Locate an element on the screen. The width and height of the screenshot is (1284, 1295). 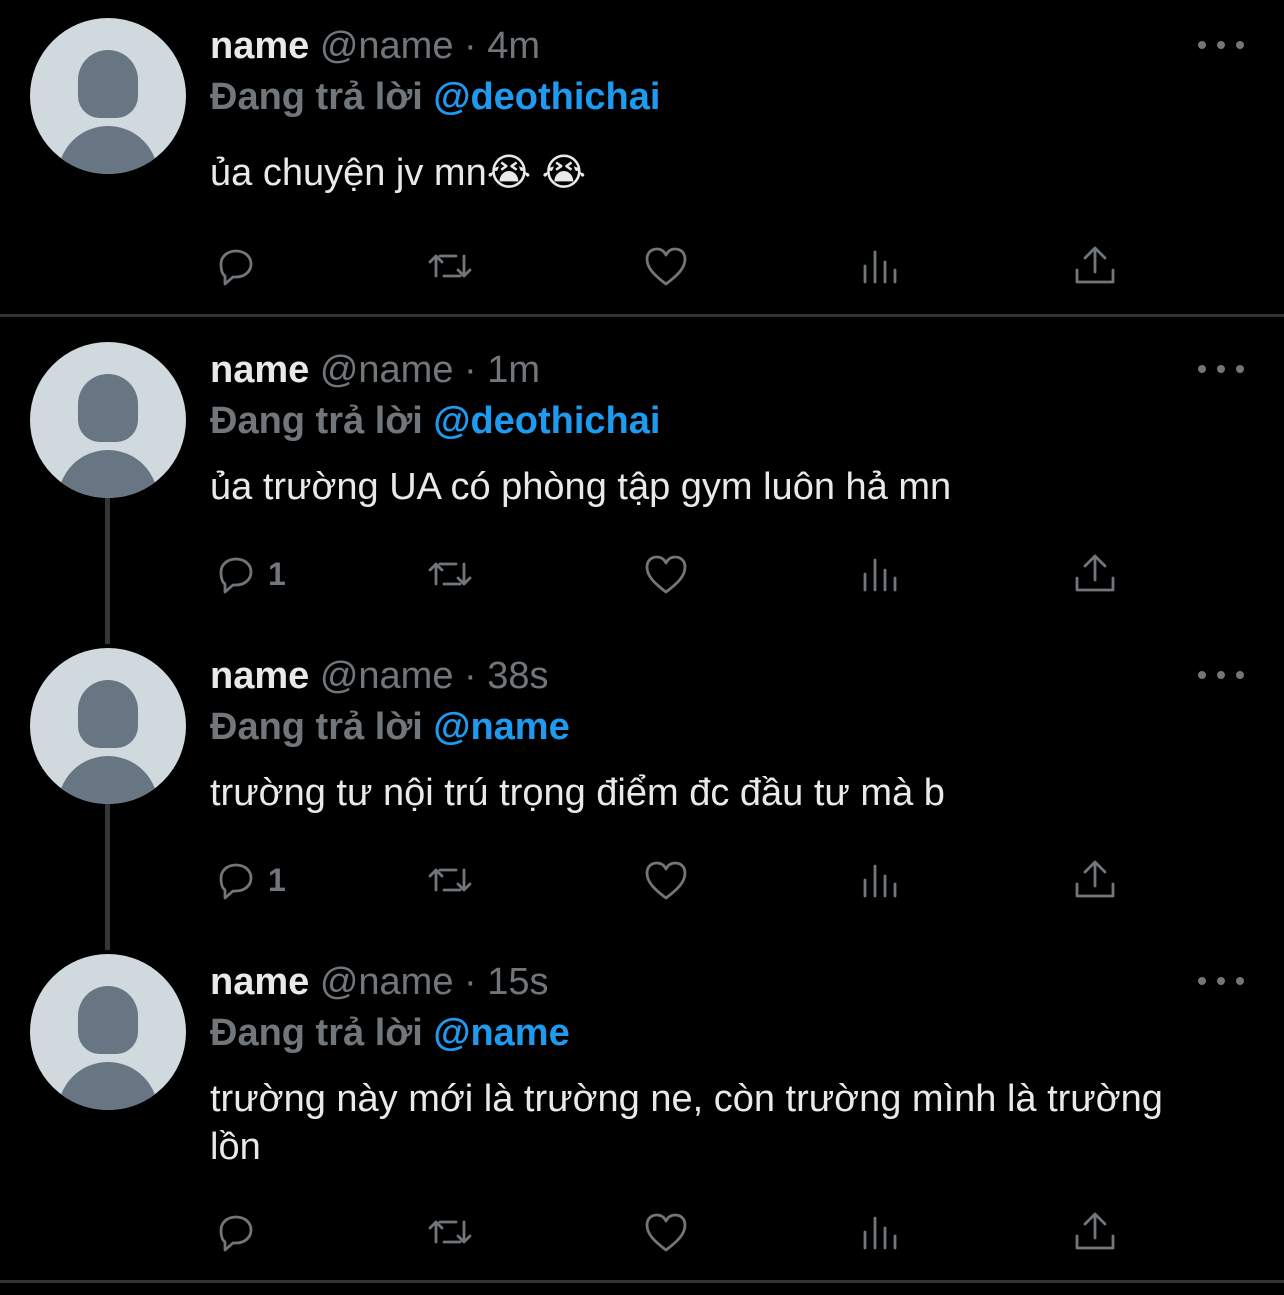
tweet-header: name @name · 1m is located at coordinates (375, 370).